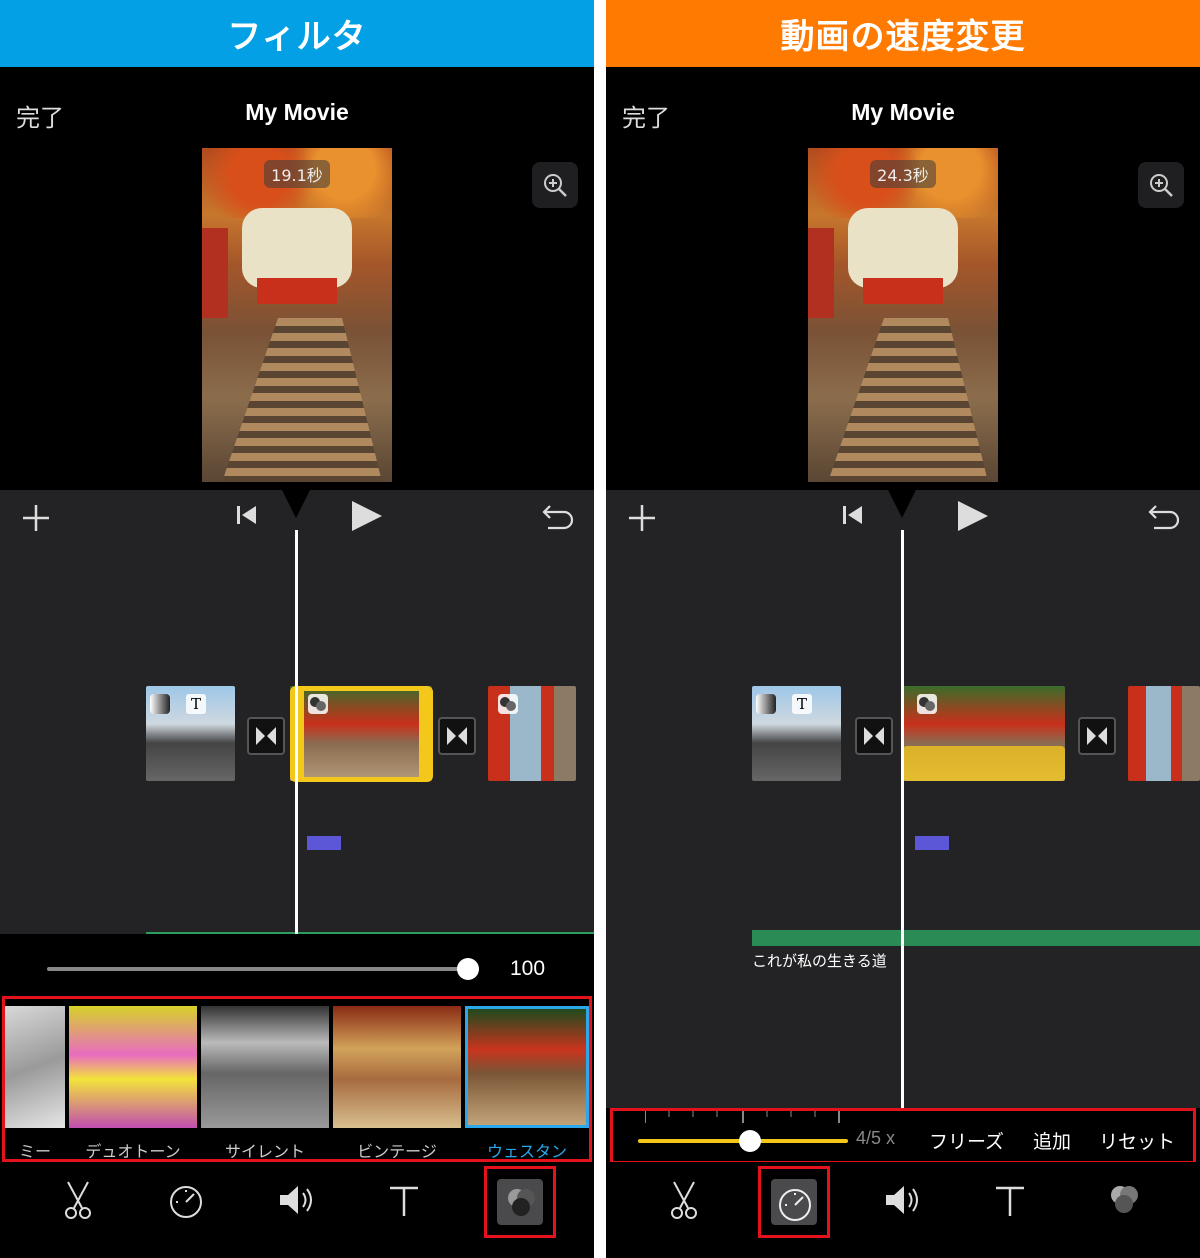  What do you see at coordinates (297, 315) in the screenshot?
I see `video-preview: 19.1秒` at bounding box center [297, 315].